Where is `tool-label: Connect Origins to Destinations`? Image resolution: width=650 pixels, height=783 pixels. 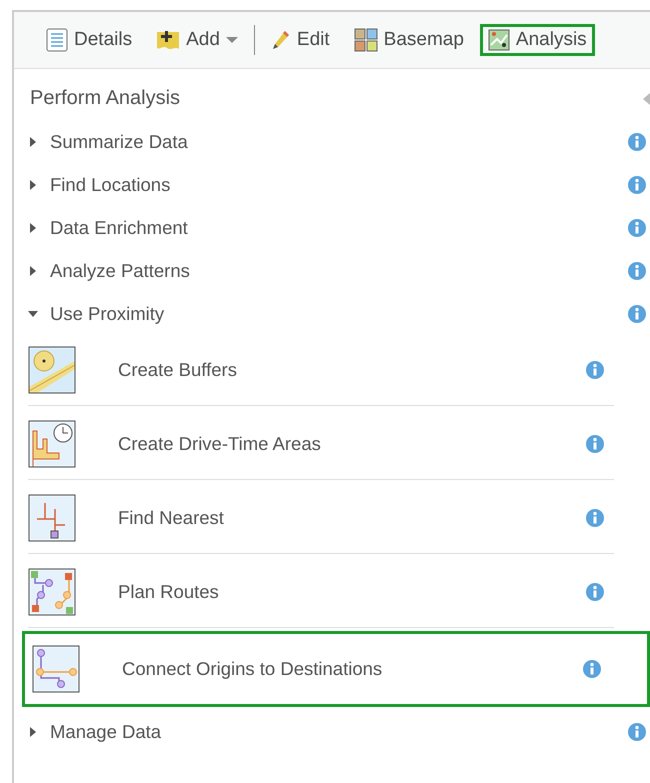
tool-label: Connect Origins to Destinations is located at coordinates (253, 669).